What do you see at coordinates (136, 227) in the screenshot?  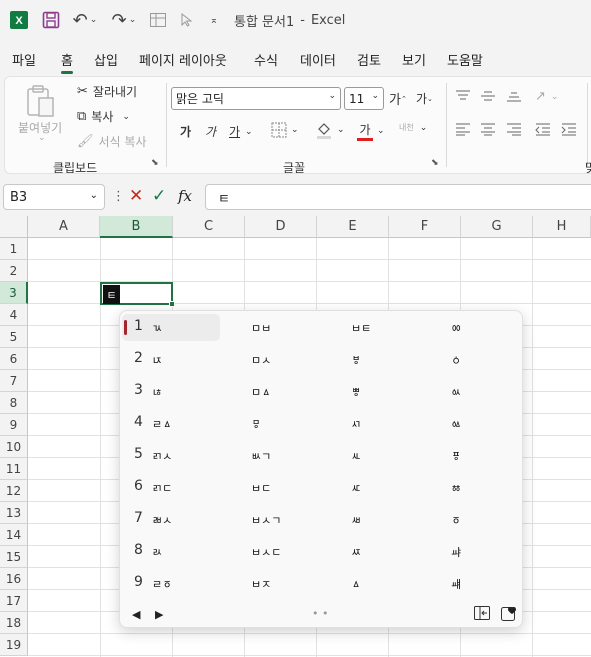 I see `column-header-b: B` at bounding box center [136, 227].